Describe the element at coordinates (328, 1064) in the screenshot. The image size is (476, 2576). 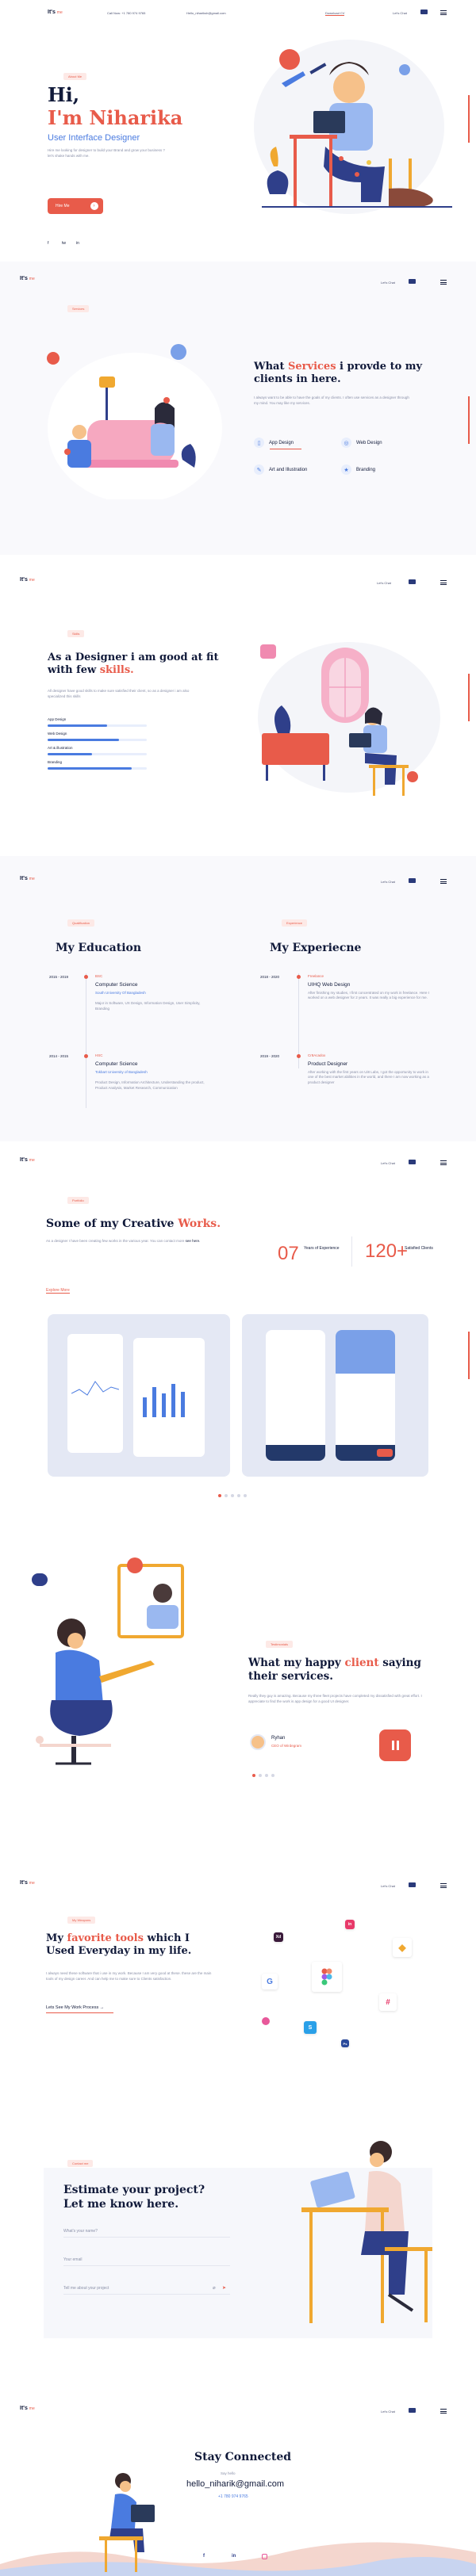
I see `experience-title-item: Product Designer` at that location.